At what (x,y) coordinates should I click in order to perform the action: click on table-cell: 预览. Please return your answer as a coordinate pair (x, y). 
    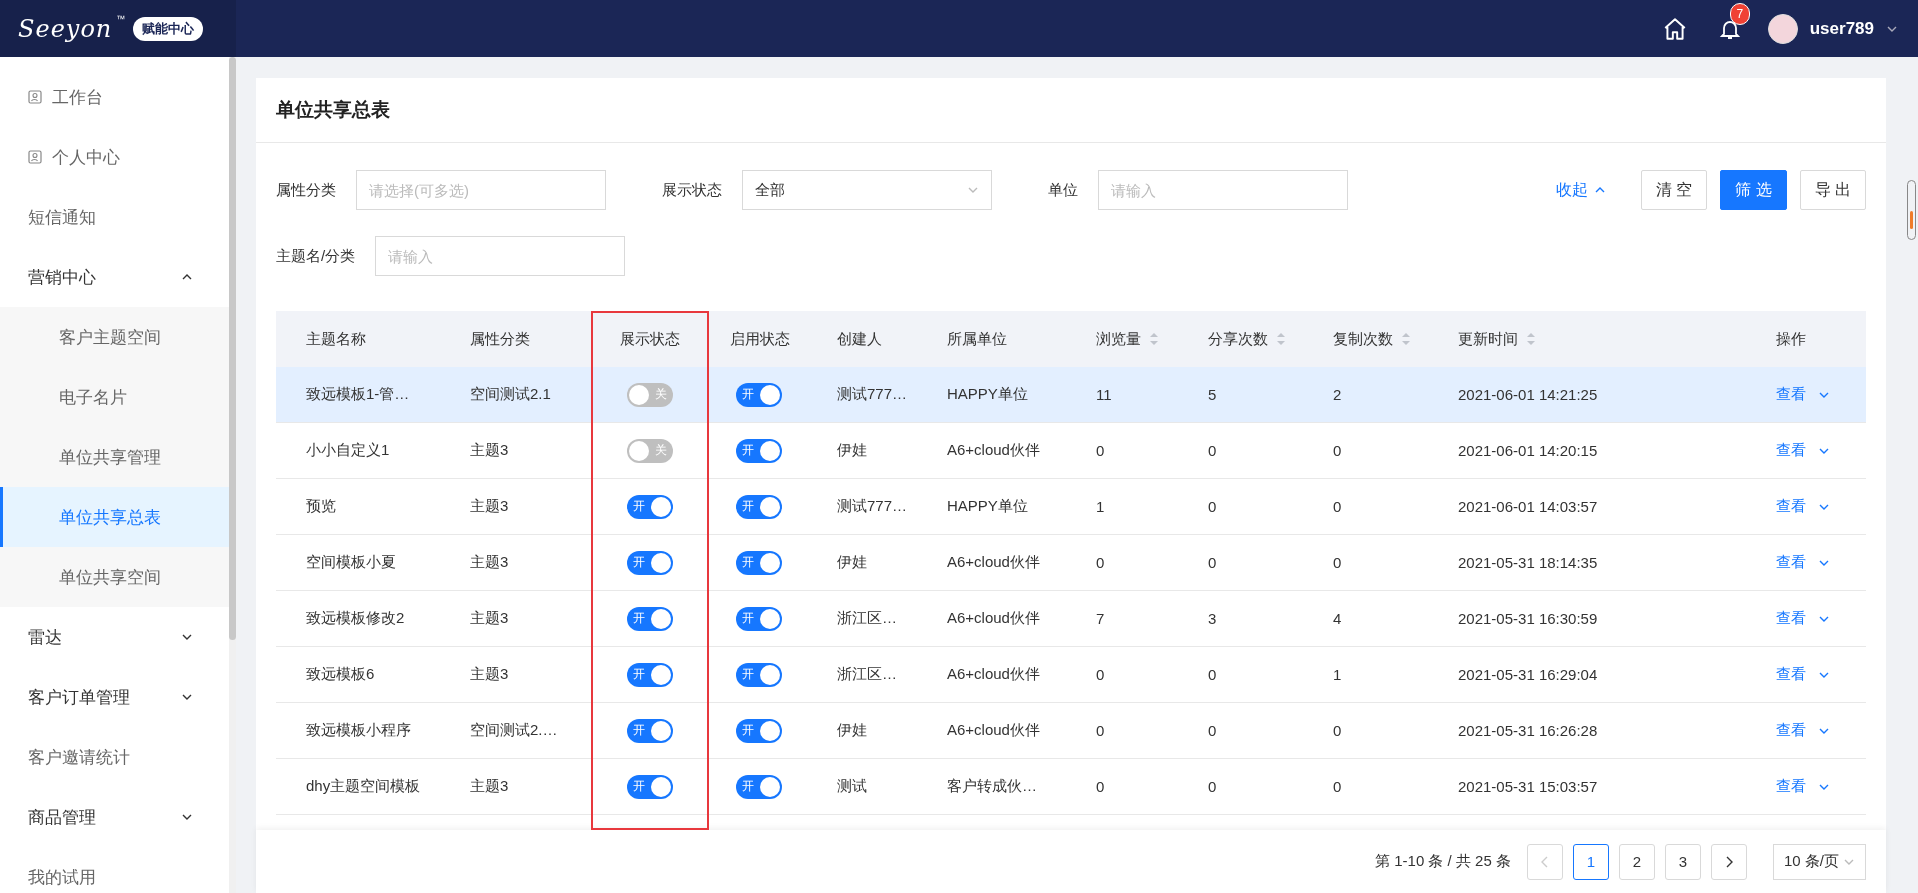
    Looking at the image, I should click on (321, 506).